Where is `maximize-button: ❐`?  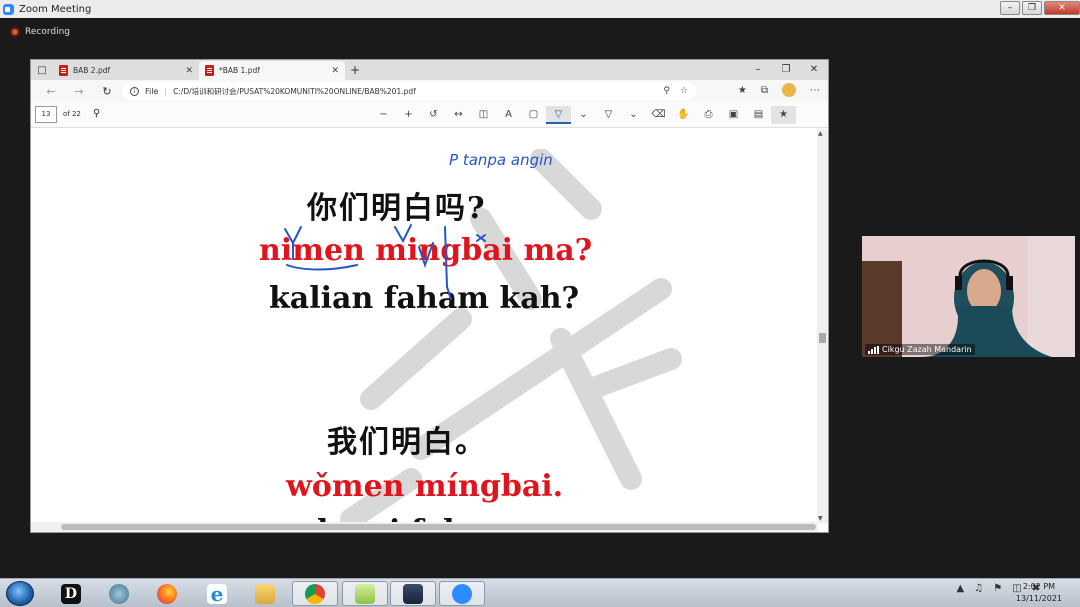 maximize-button: ❐ is located at coordinates (1032, 8).